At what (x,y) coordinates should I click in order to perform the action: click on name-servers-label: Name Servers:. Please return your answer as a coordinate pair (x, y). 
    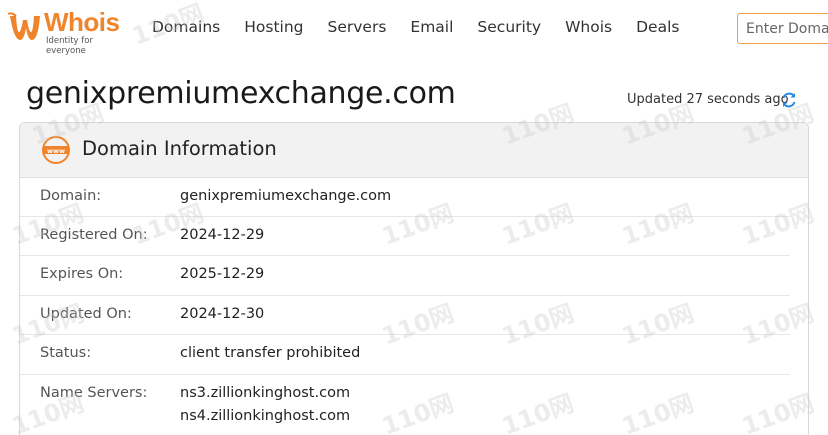
    Looking at the image, I should click on (94, 393).